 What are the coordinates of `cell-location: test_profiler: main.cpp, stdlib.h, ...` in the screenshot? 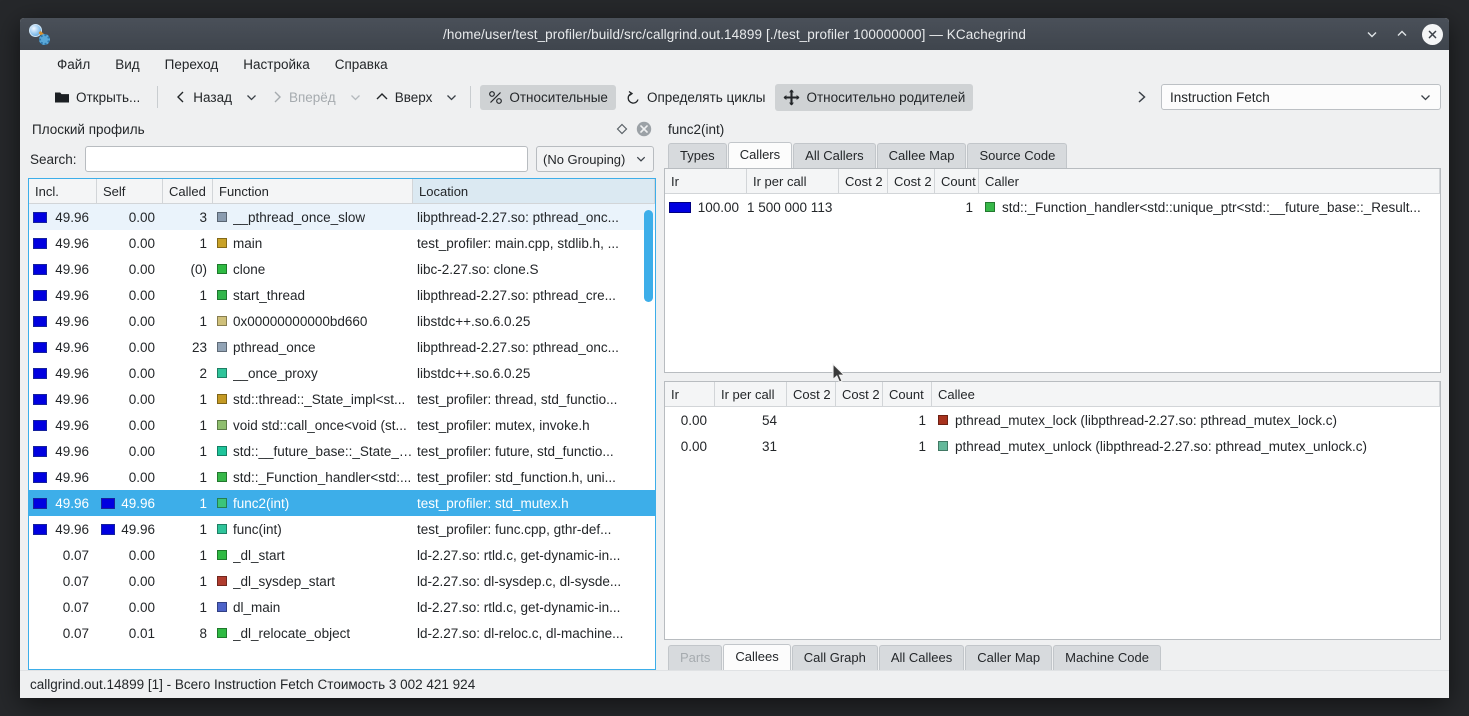 It's located at (518, 243).